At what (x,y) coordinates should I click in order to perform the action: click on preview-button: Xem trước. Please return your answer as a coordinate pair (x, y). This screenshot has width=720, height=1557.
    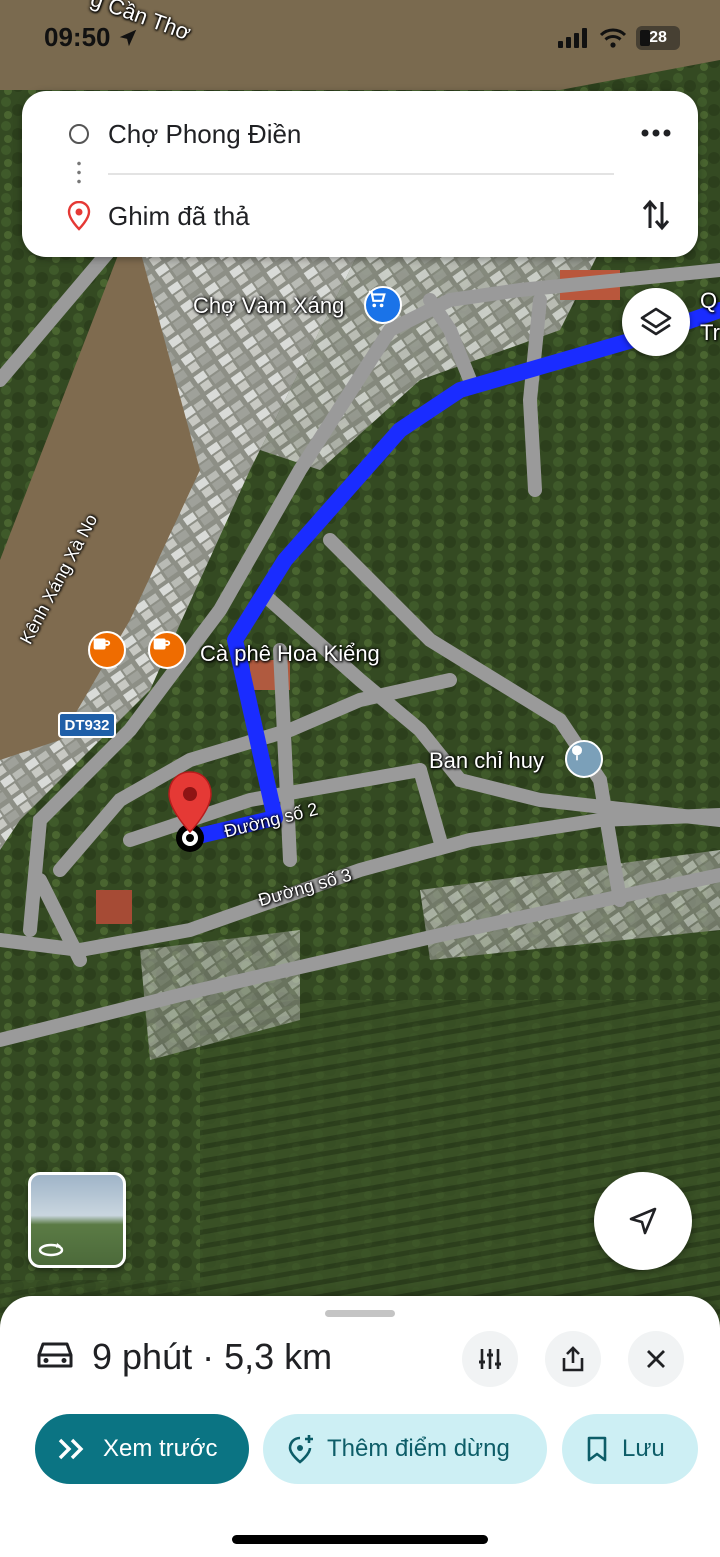
    Looking at the image, I should click on (142, 1449).